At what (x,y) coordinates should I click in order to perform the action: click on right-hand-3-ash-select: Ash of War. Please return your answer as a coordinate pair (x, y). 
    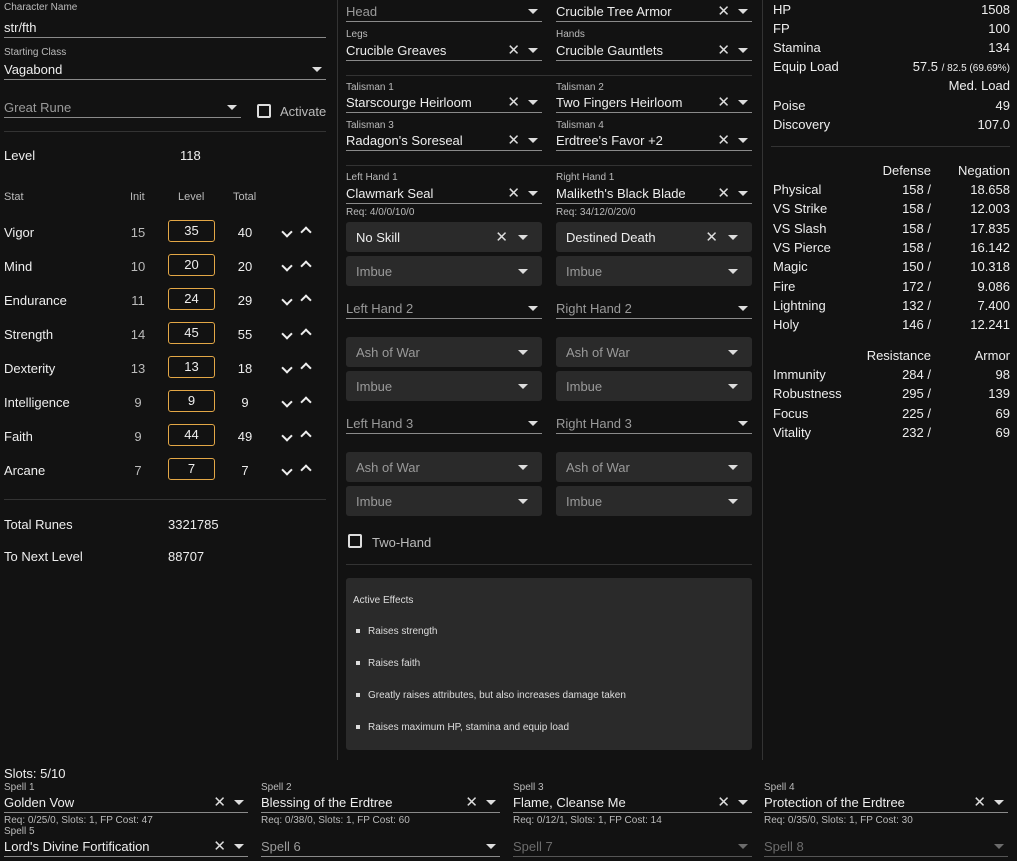
    Looking at the image, I should click on (654, 467).